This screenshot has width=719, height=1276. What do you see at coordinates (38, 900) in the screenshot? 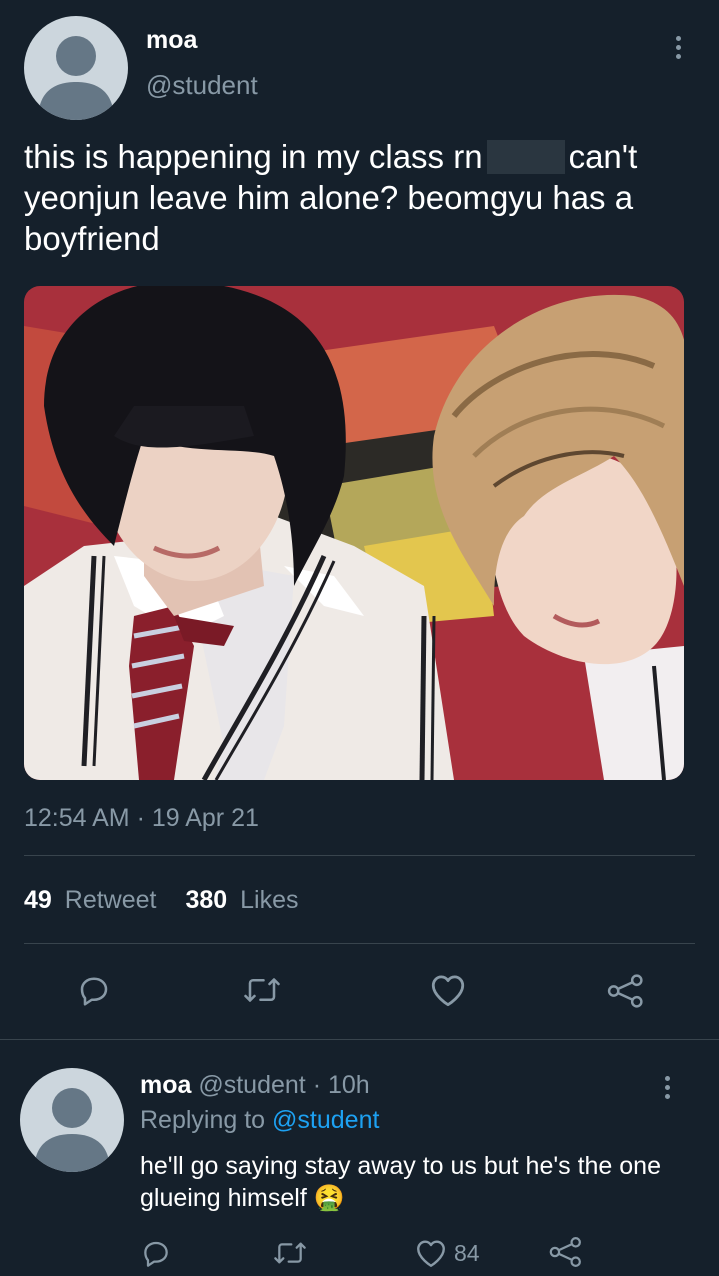
I see `retweet-count: 49` at bounding box center [38, 900].